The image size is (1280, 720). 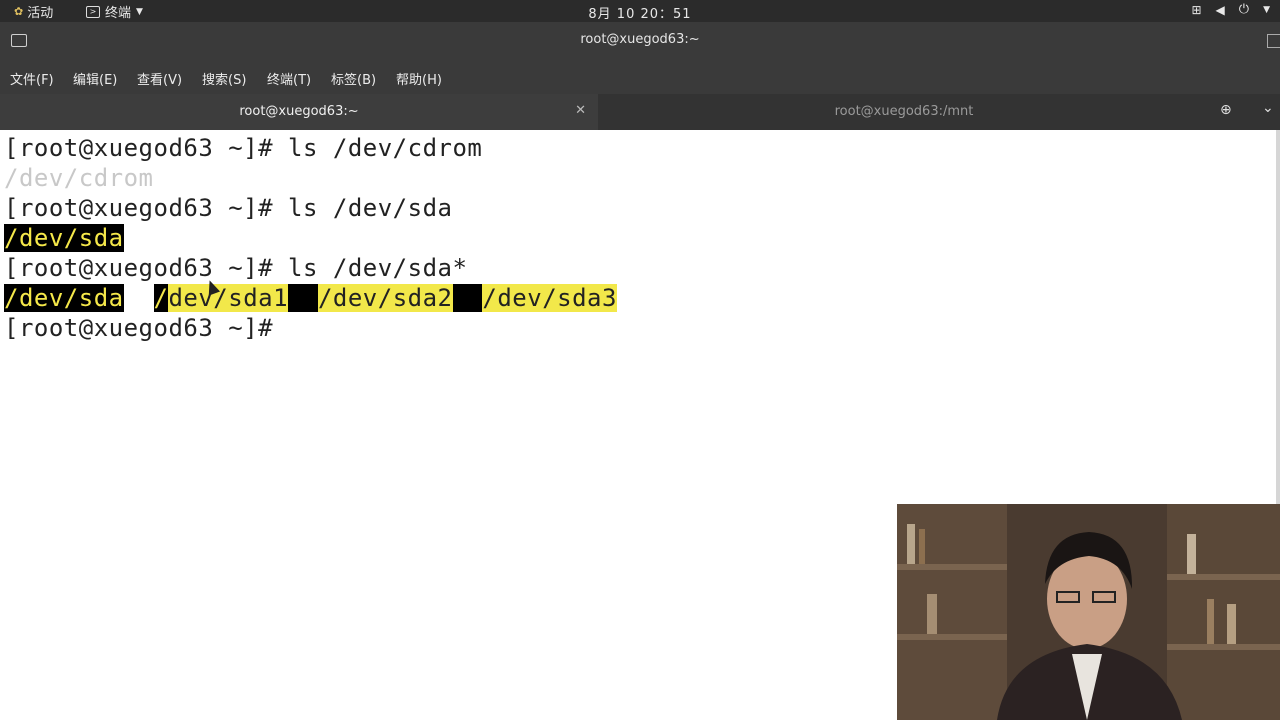 What do you see at coordinates (1226, 110) in the screenshot?
I see `new-tab-icon: ⊕` at bounding box center [1226, 110].